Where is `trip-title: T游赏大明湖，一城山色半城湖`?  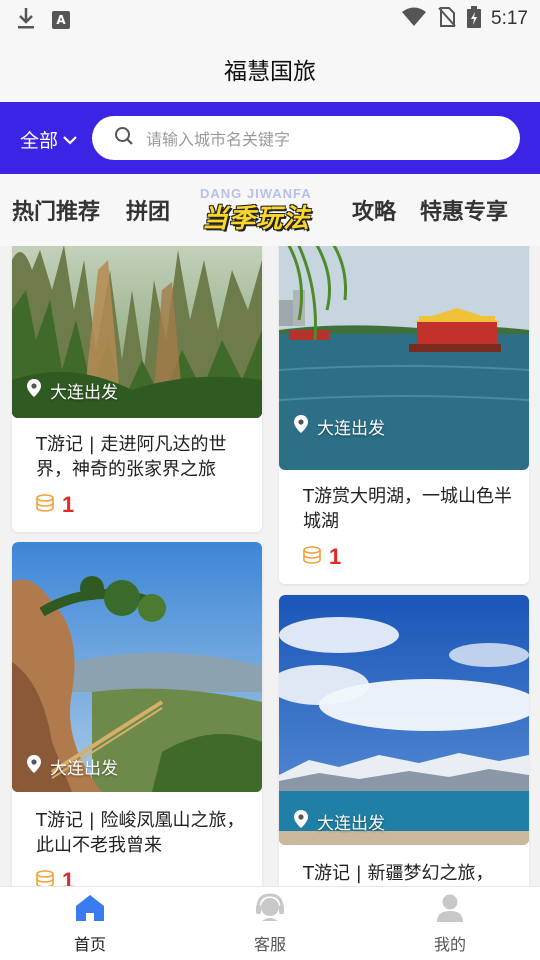 trip-title: T游赏大明湖，一城山色半城湖 is located at coordinates (407, 509).